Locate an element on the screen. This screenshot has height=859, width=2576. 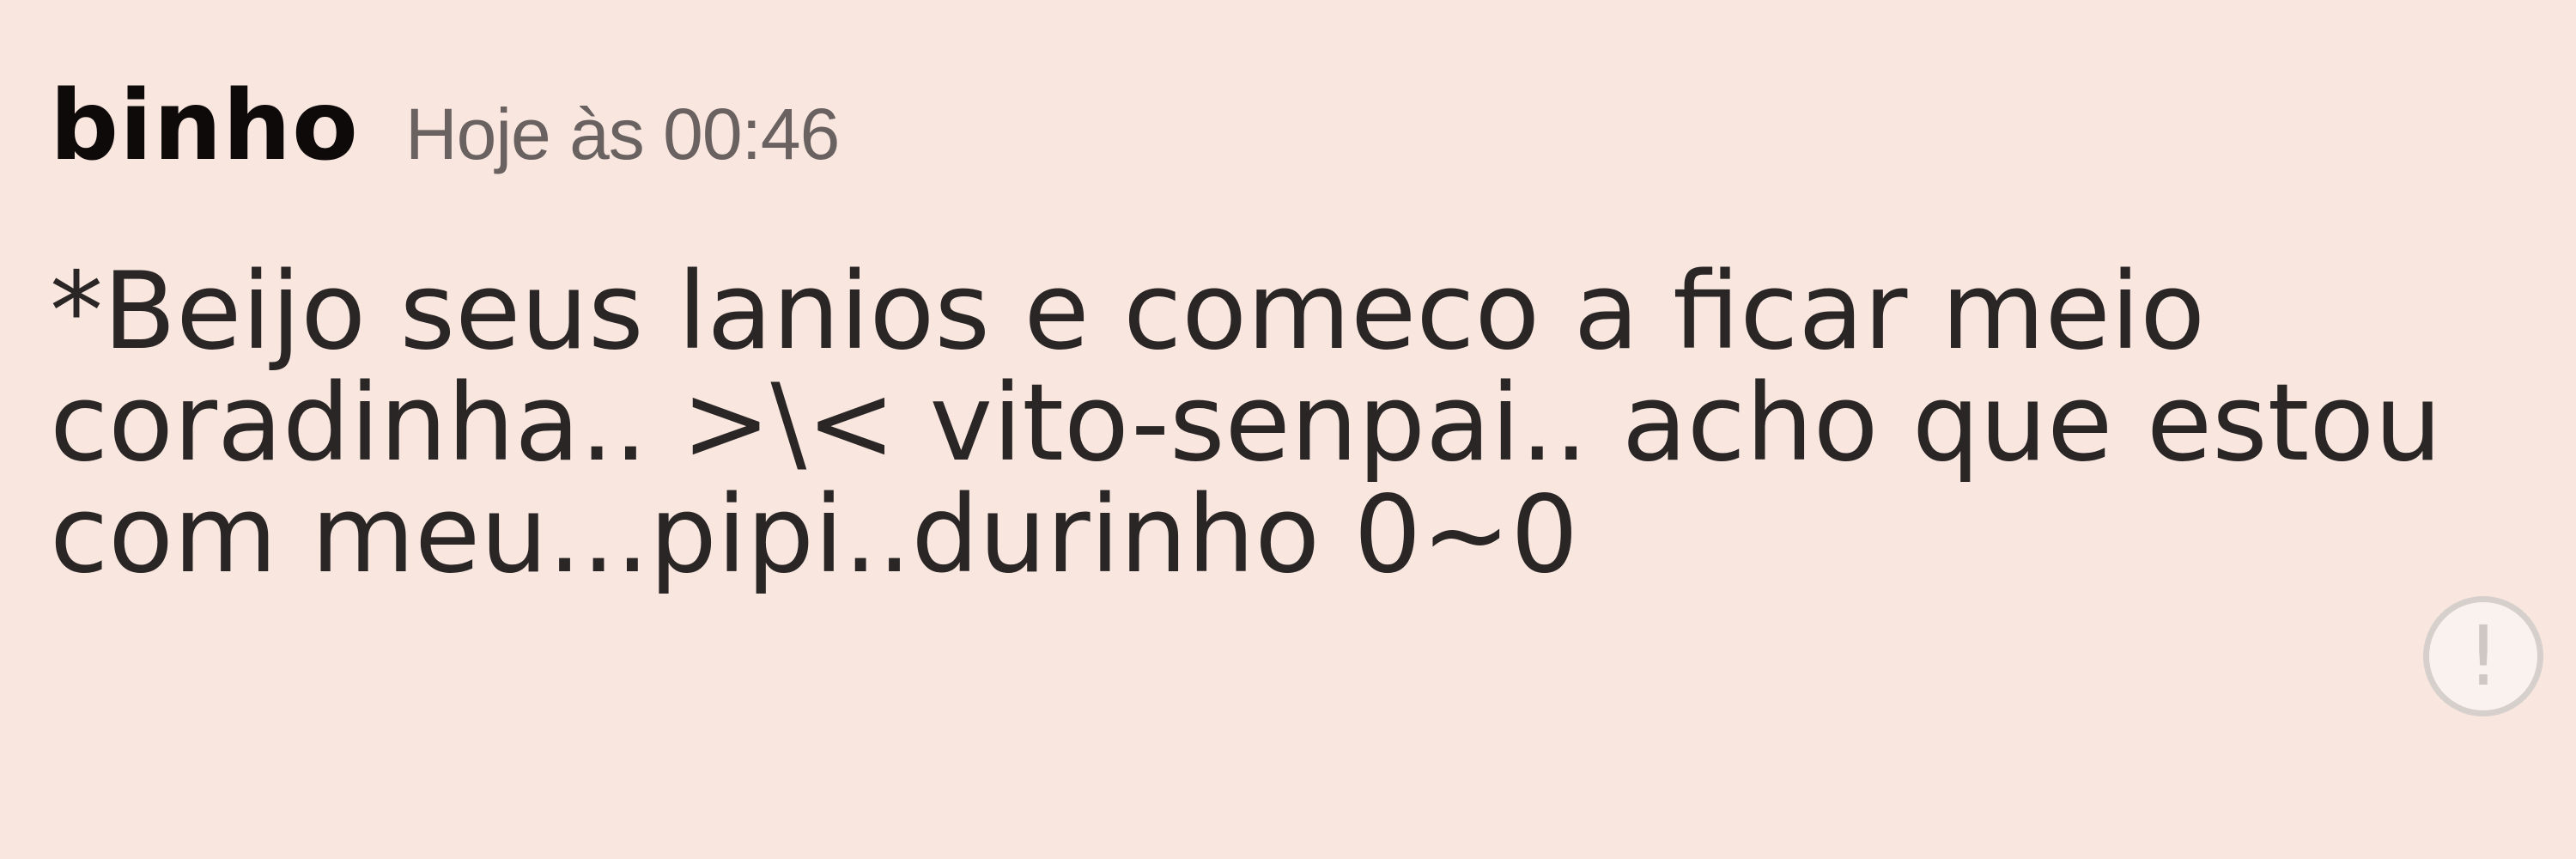
message-timestamp: Hoje às 00:46 is located at coordinates (622, 134).